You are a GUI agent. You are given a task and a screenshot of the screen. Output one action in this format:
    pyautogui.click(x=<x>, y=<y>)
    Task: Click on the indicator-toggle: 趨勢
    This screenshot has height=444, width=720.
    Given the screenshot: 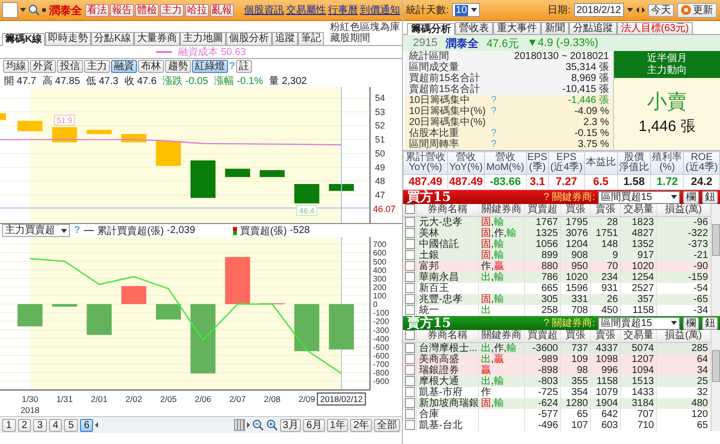 What is the action you would take?
    pyautogui.click(x=178, y=66)
    